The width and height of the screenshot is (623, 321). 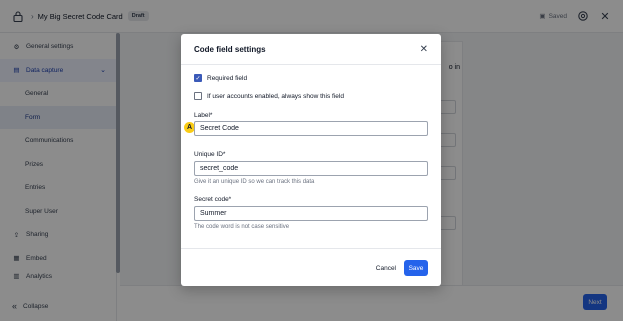 I want to click on unique-id-field-label: Unique ID*, so click(x=210, y=154).